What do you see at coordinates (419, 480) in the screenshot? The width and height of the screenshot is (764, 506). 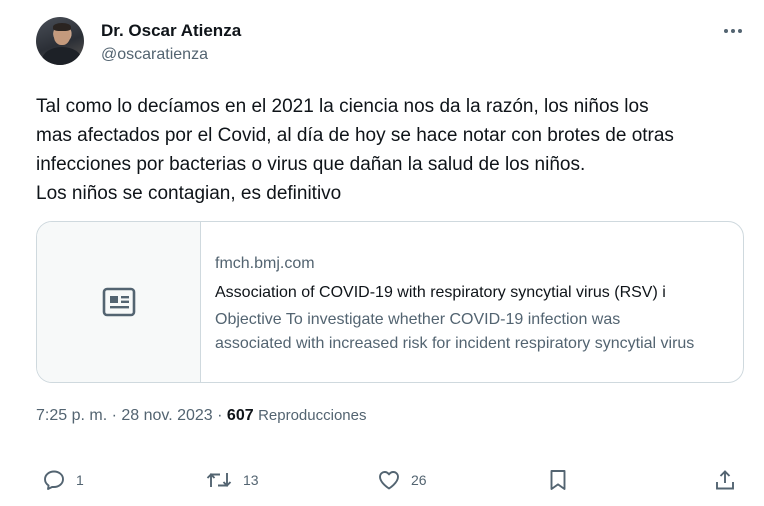 I see `like-count: 26` at bounding box center [419, 480].